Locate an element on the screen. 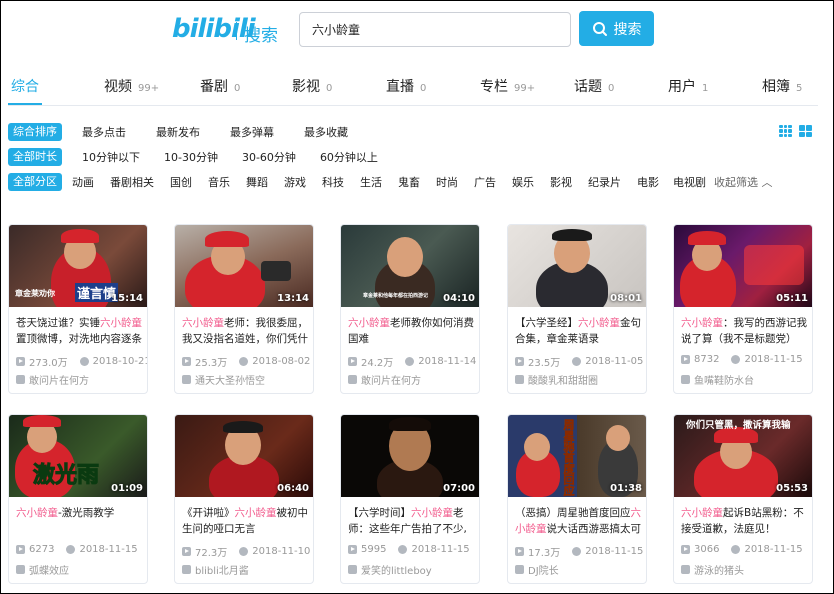 Image resolution: width=834 pixels, height=594 pixels. video-title: 六小龄童老师教你如何消费国难 is located at coordinates (412, 331).